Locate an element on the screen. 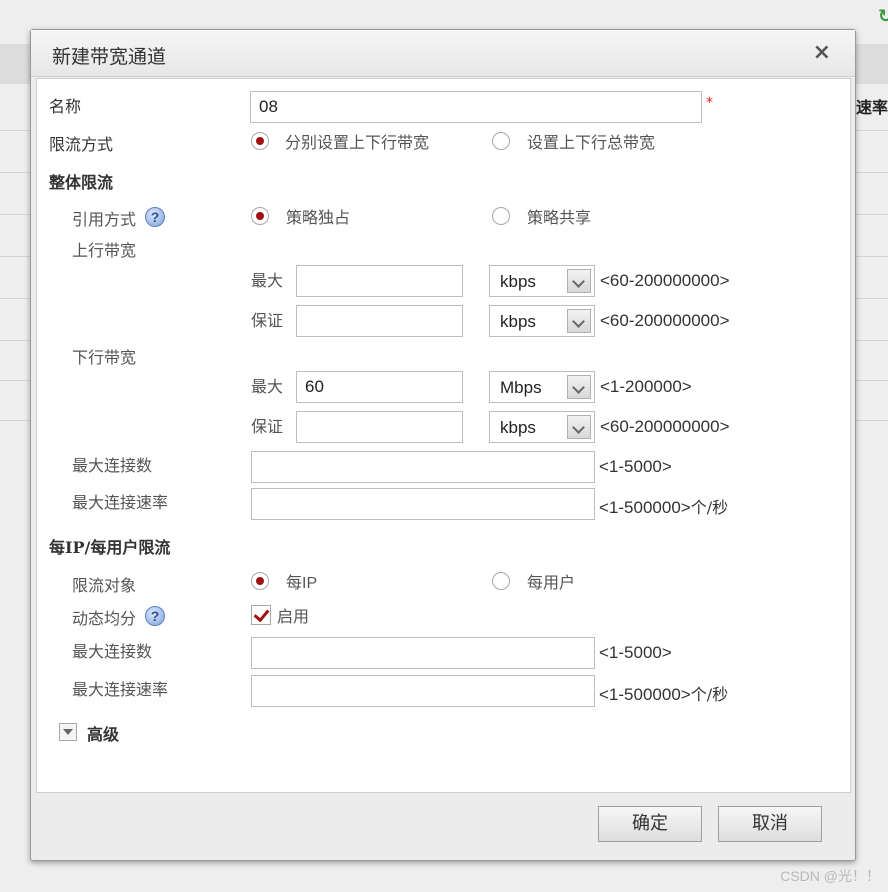 The height and width of the screenshot is (892, 888). dialog-titlebar: 新建带宽通道 × is located at coordinates (443, 53).